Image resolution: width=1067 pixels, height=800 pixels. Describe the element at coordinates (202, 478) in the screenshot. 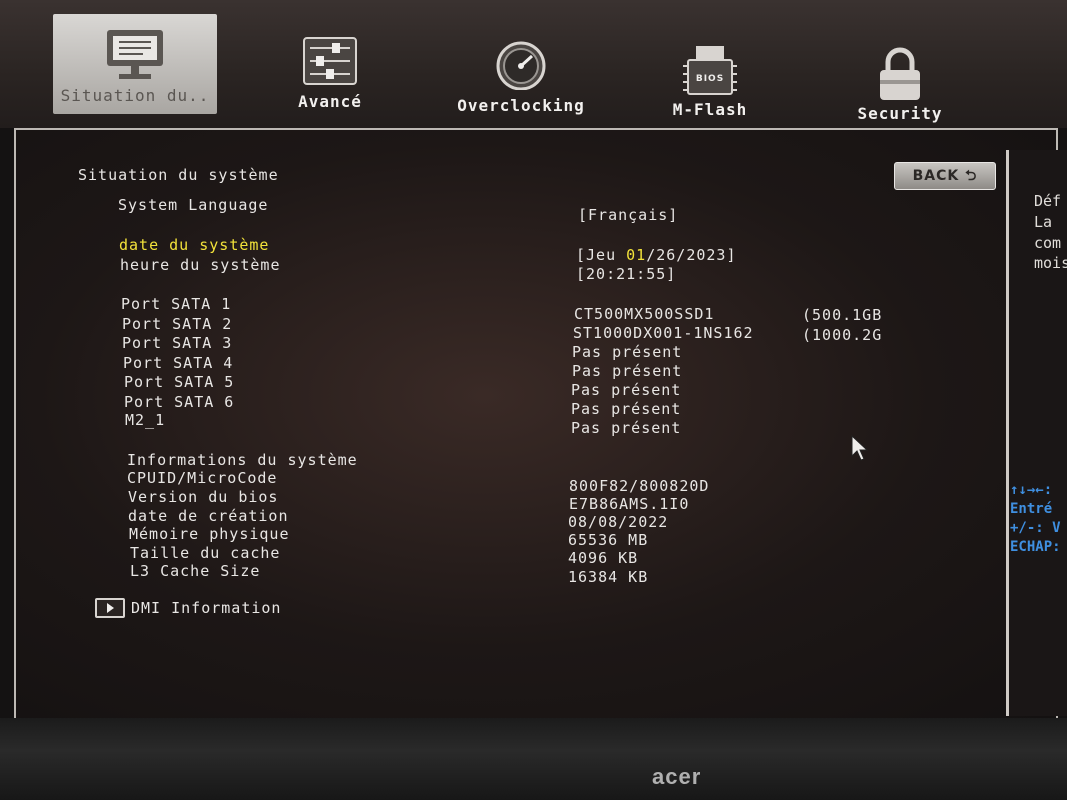

I see `sysinfo-label: CPUID/MicroCode` at that location.